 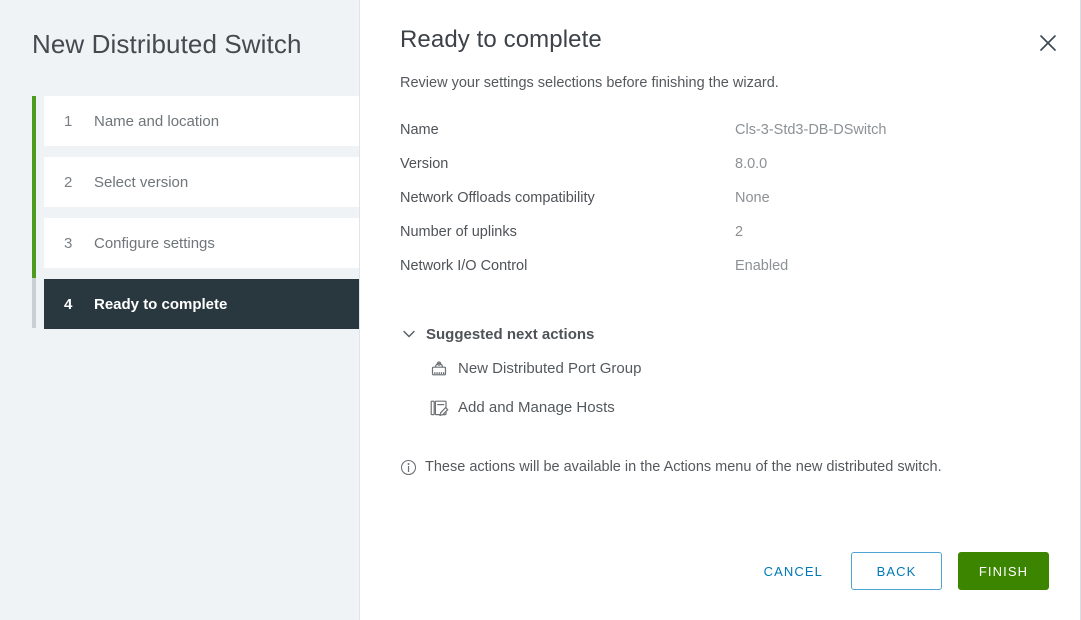 I want to click on step-rail, so click(x=34, y=212).